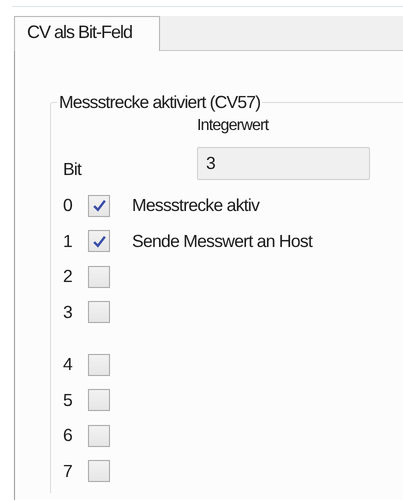 The width and height of the screenshot is (403, 501). I want to click on bit-number: 4, so click(68, 365).